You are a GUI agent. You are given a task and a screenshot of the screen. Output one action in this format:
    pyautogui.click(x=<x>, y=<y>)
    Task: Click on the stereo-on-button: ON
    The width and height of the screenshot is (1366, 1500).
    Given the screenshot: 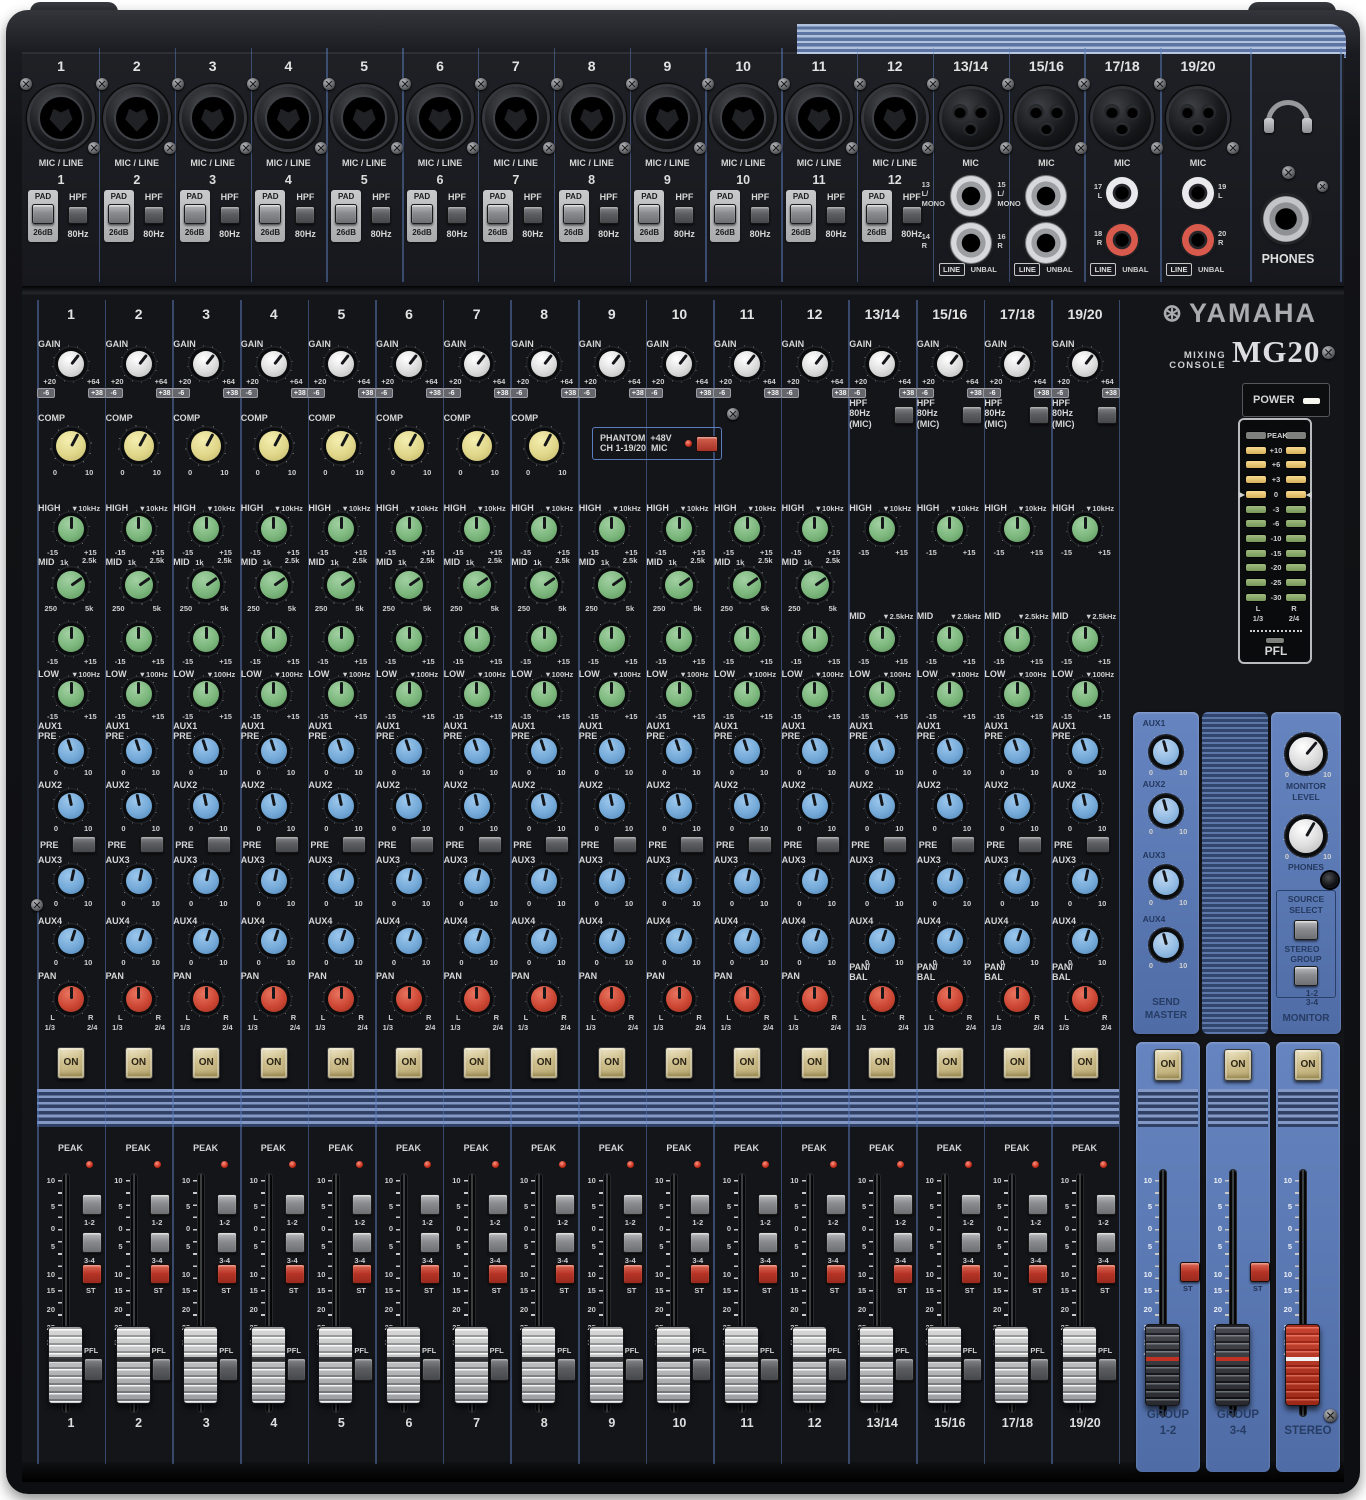 What is the action you would take?
    pyautogui.click(x=1308, y=1065)
    